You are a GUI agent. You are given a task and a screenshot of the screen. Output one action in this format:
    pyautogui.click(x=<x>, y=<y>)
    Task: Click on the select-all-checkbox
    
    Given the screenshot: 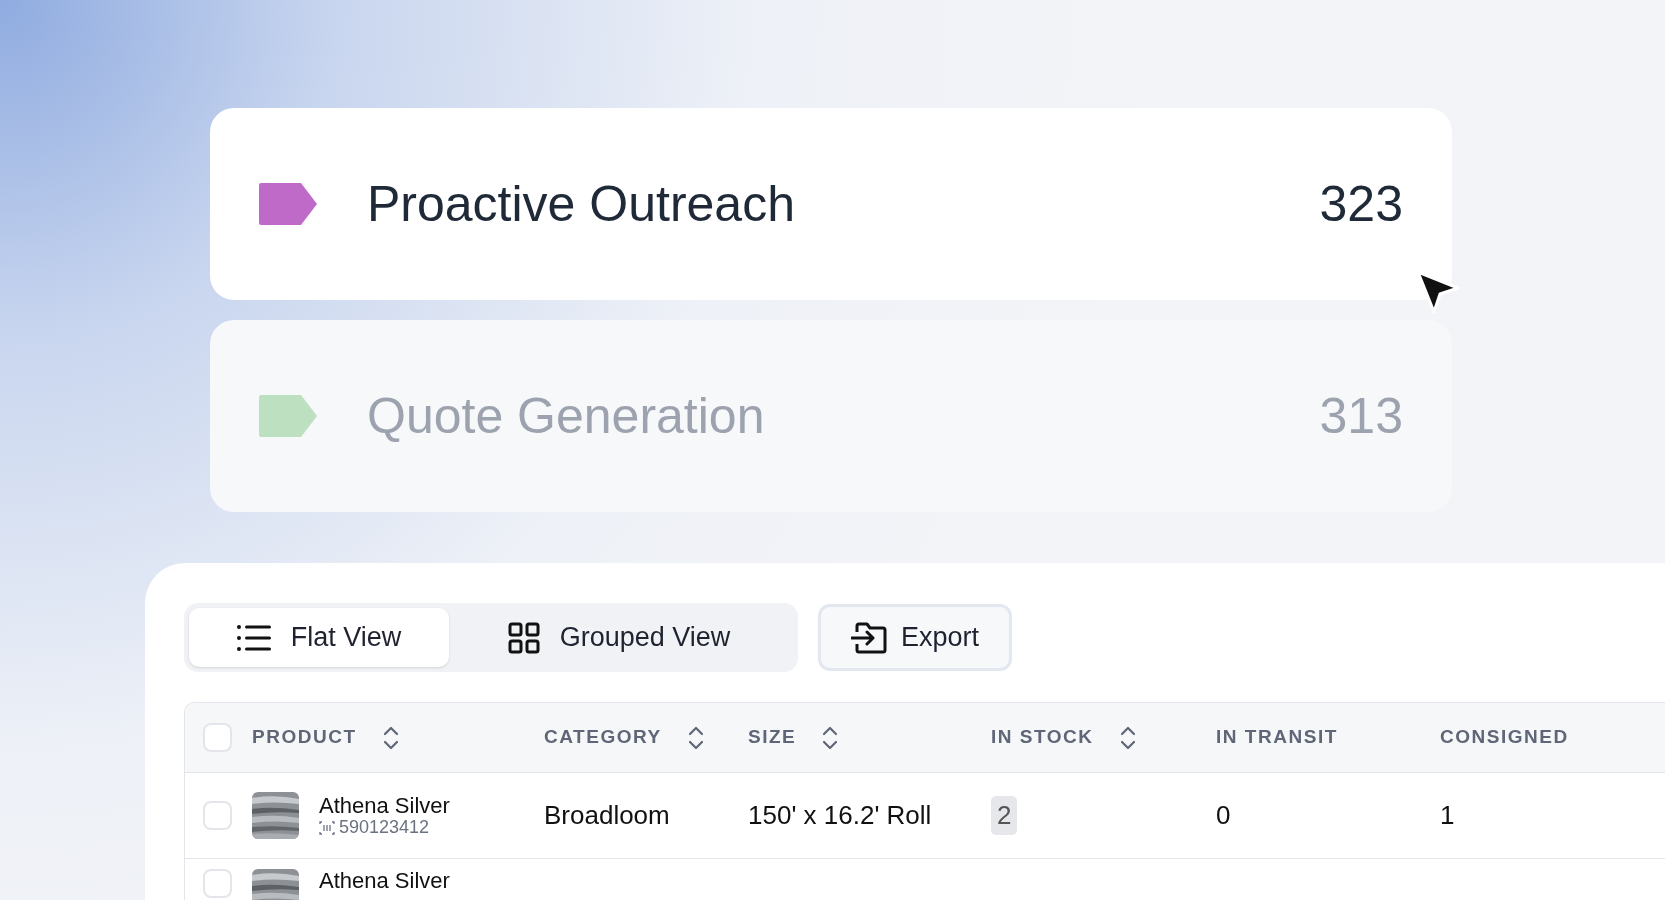 What is the action you would take?
    pyautogui.click(x=217, y=737)
    